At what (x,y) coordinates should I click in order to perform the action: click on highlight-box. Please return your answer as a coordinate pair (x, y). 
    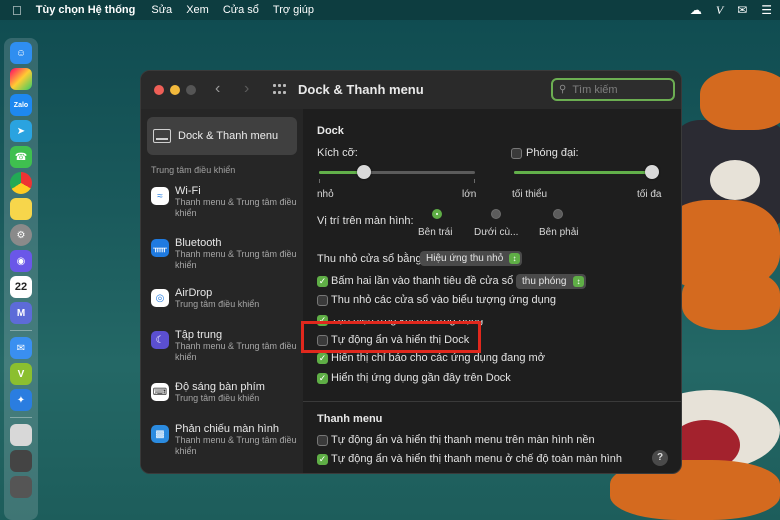
    Looking at the image, I should click on (391, 337).